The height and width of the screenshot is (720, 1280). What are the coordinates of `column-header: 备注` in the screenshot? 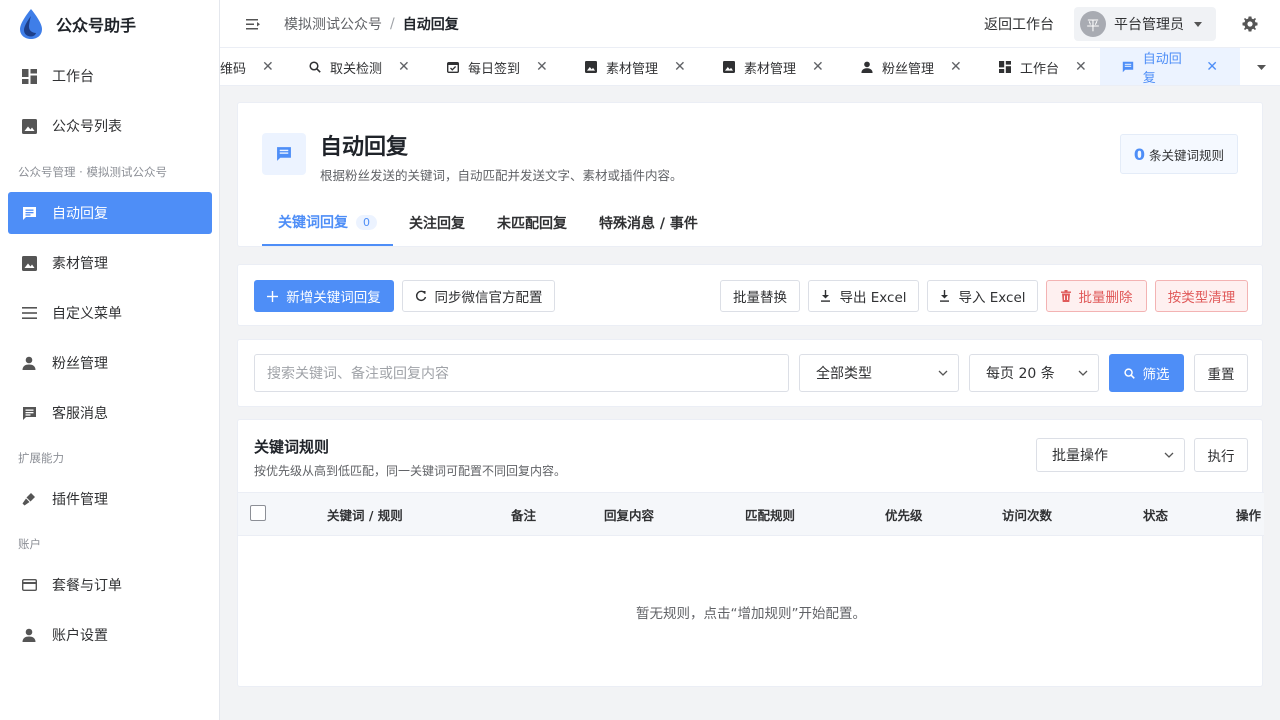 It's located at (523, 514).